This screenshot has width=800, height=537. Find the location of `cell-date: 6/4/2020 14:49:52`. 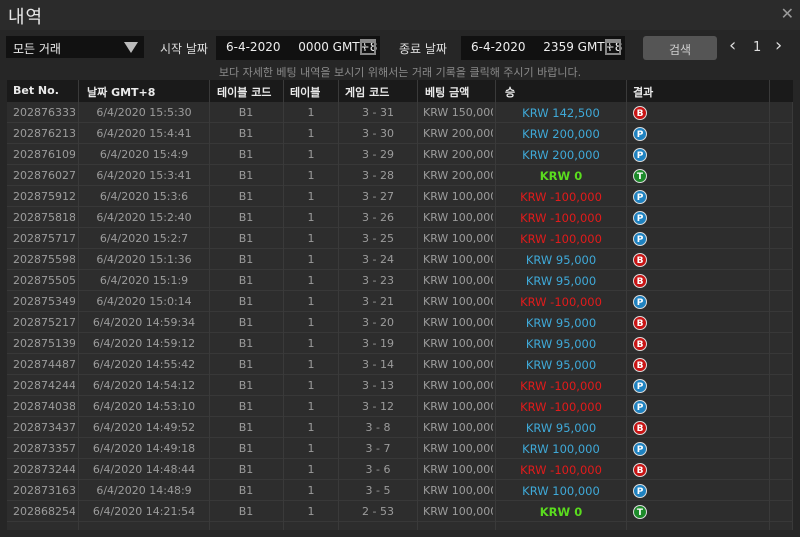

cell-date: 6/4/2020 14:49:52 is located at coordinates (144, 427).